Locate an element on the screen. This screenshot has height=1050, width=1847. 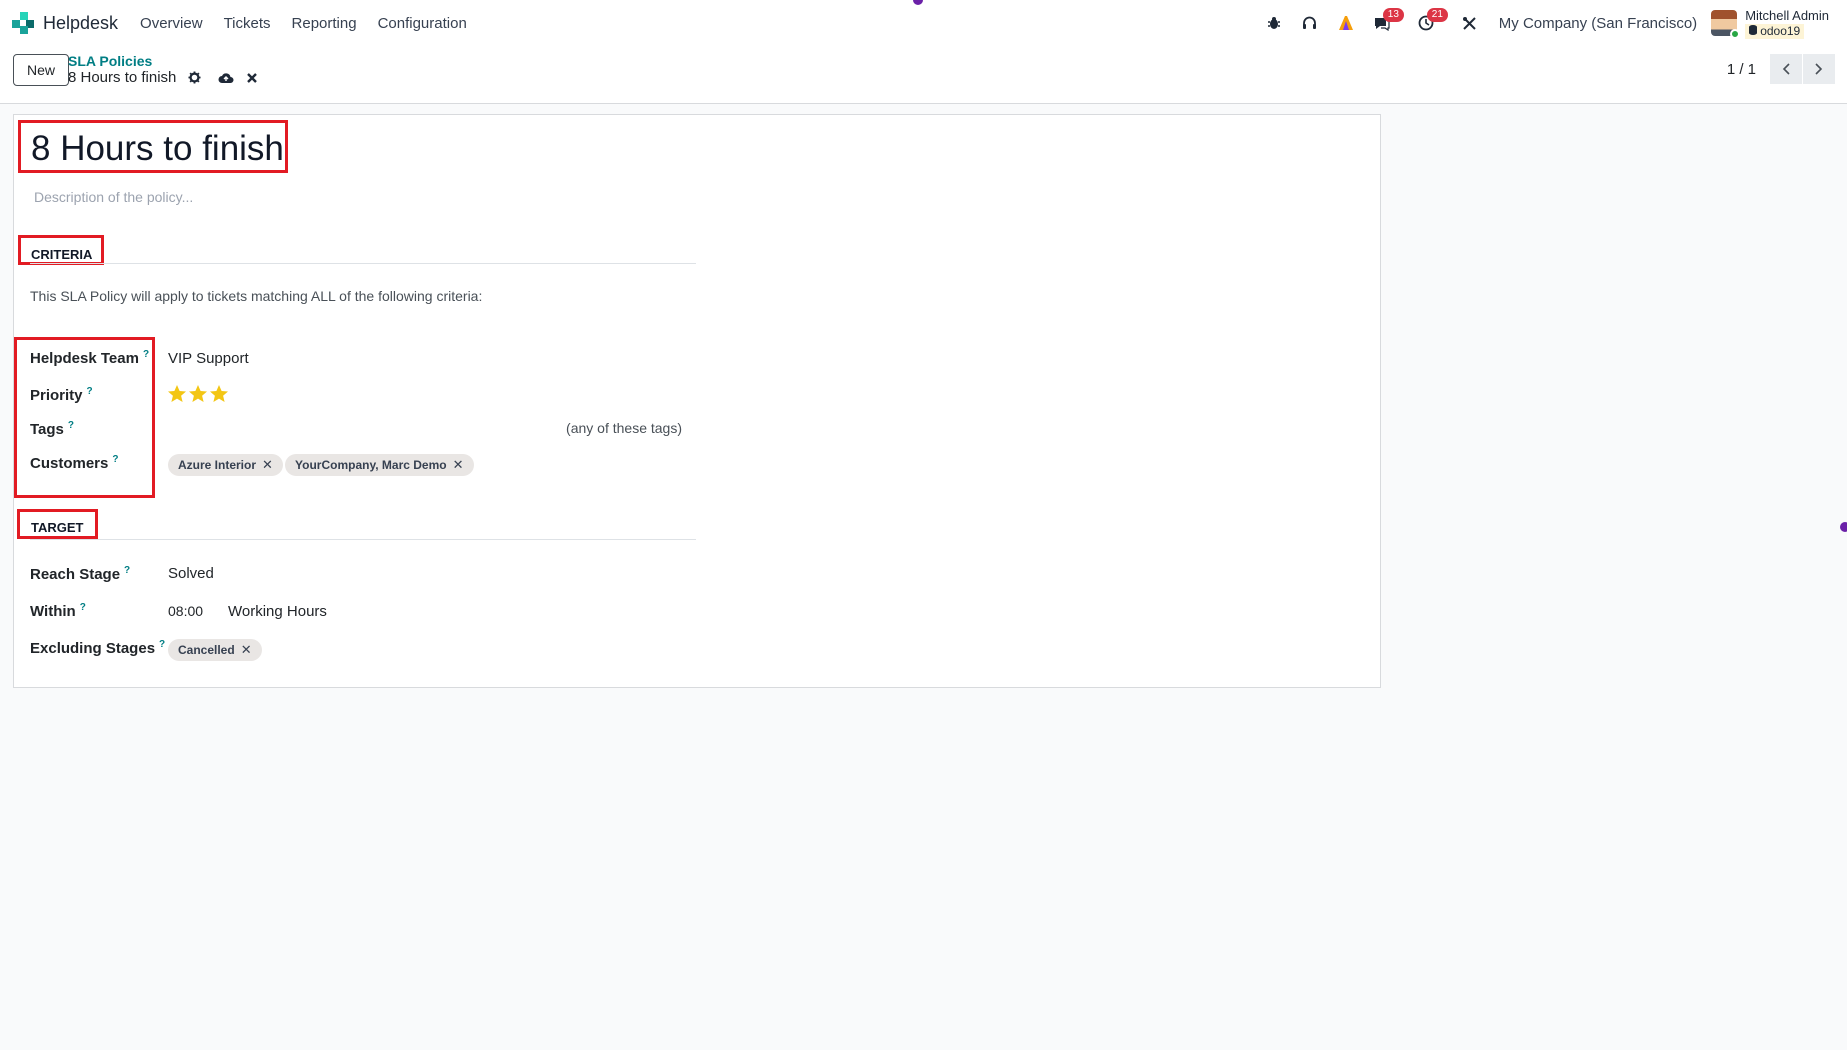
user-name: Mitchell Admin is located at coordinates (1787, 15).